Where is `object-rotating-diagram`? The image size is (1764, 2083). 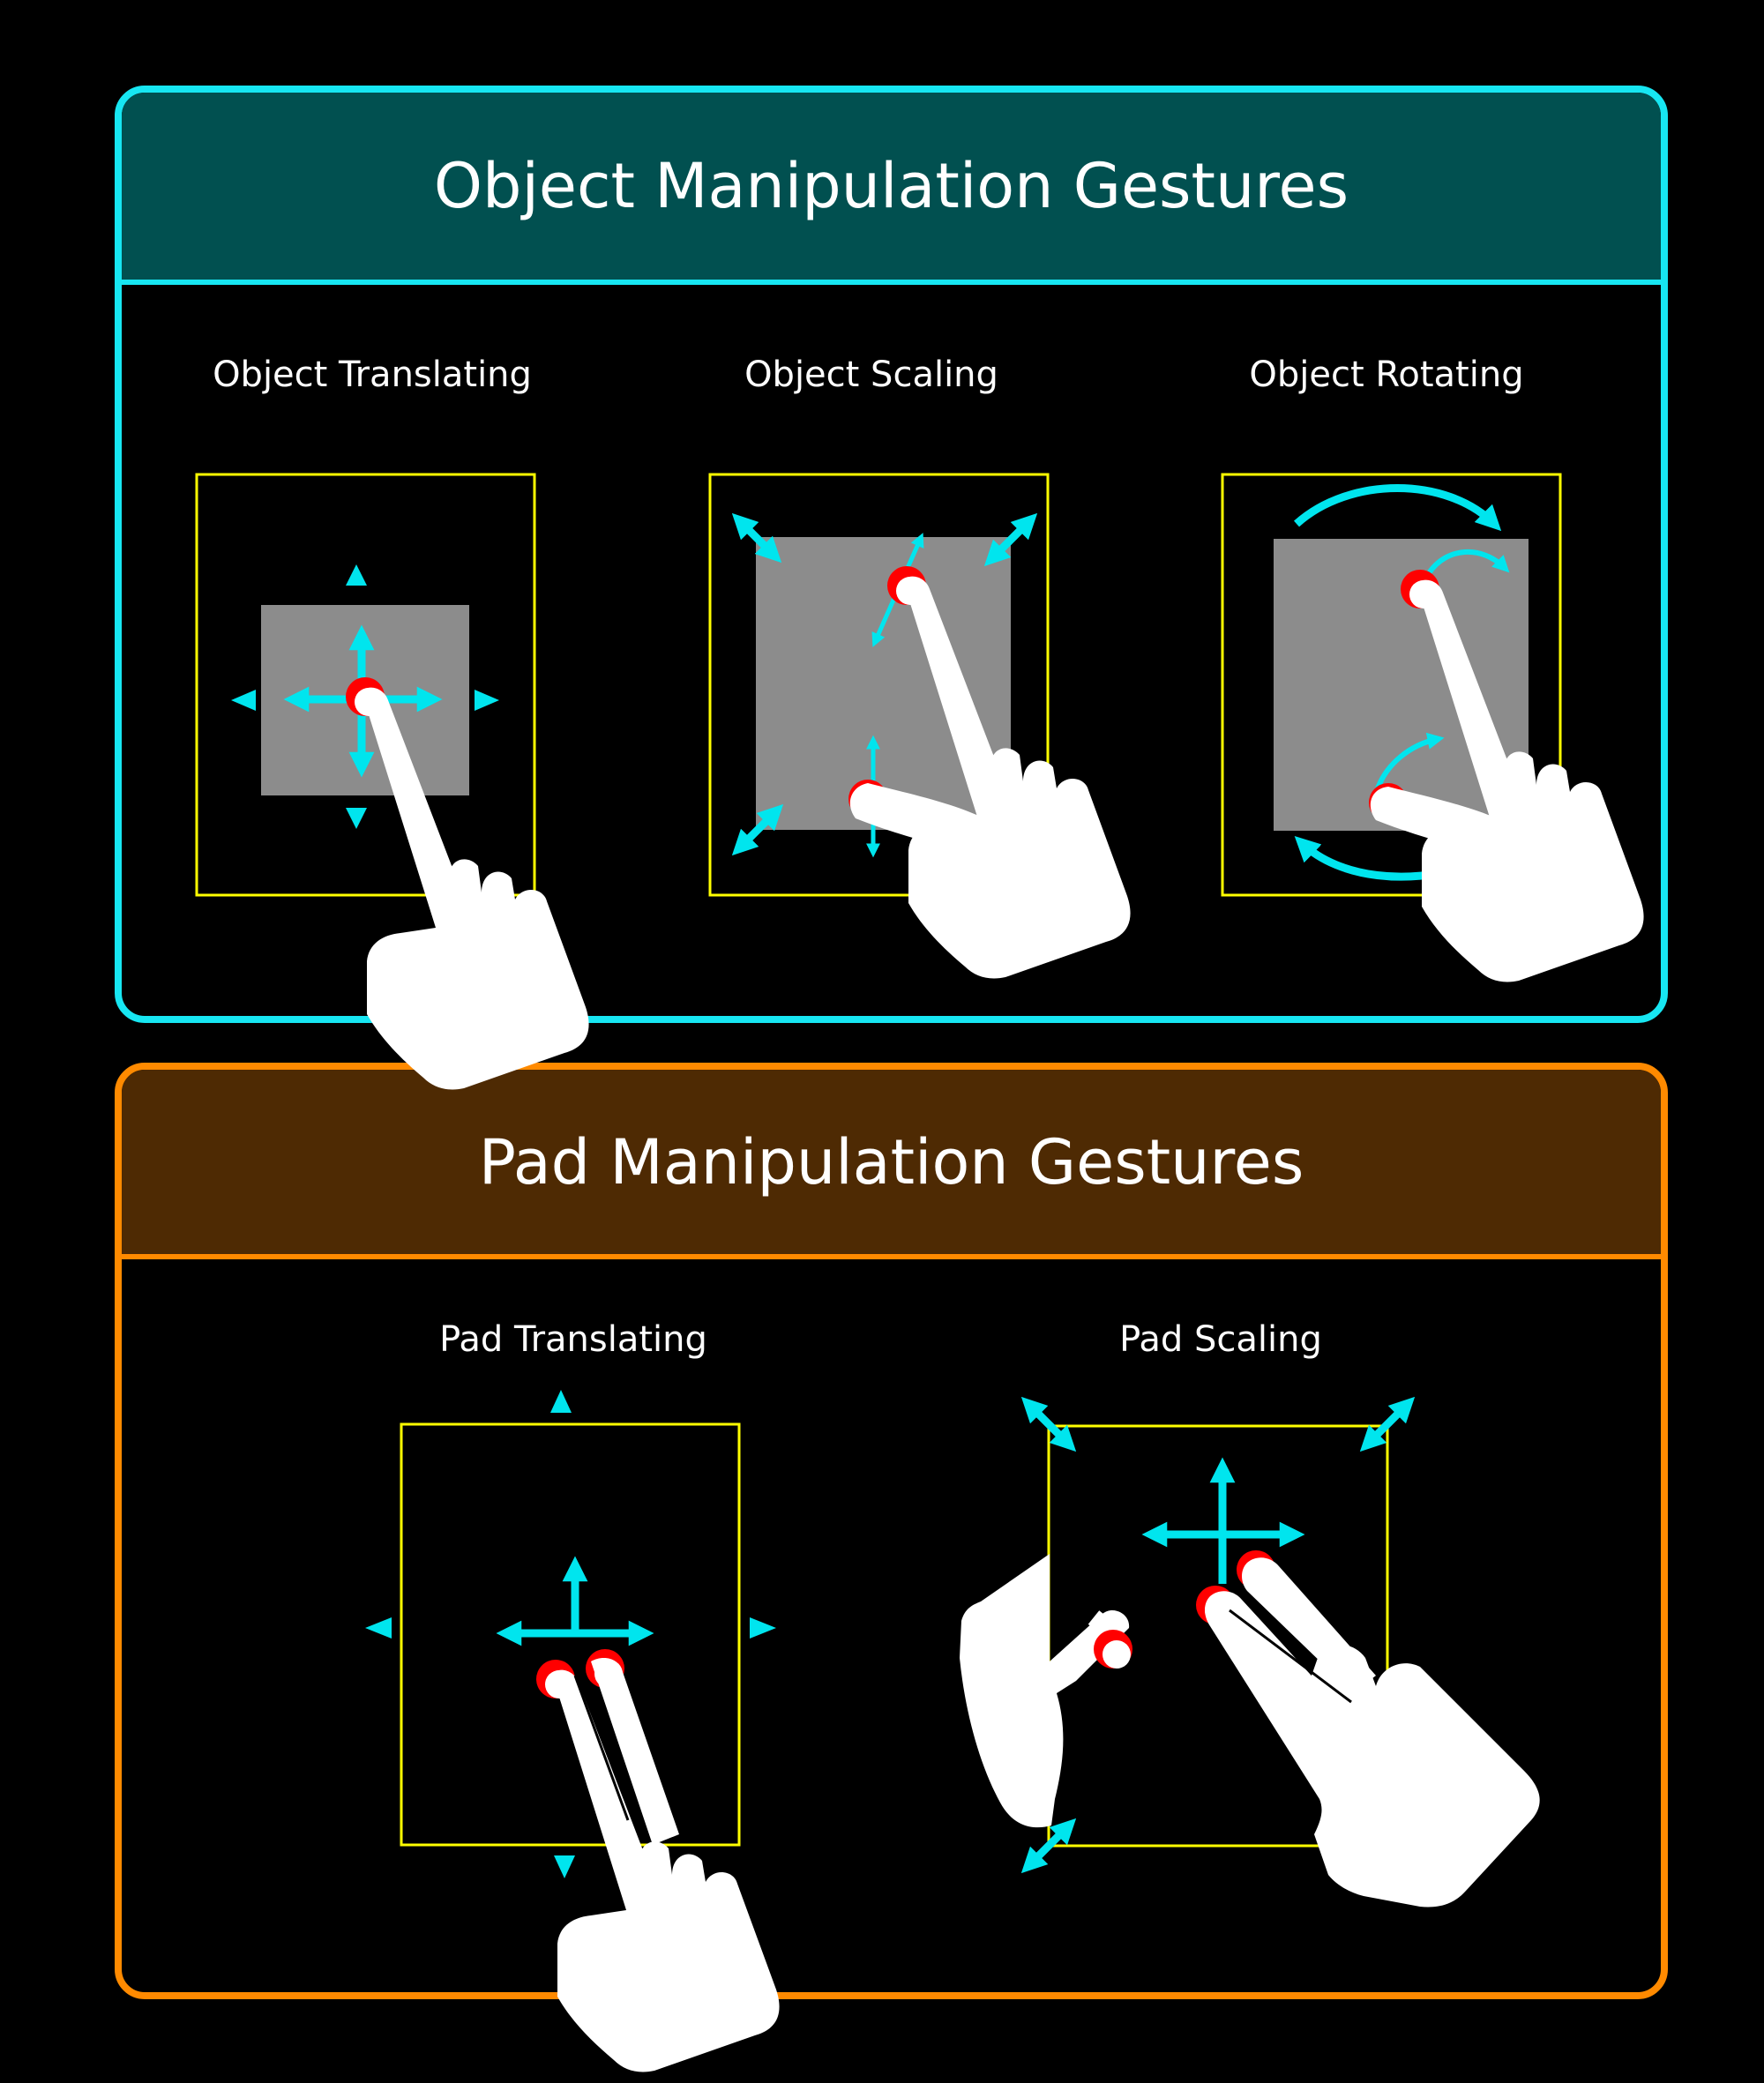
object-rotating-diagram is located at coordinates (1432, 727).